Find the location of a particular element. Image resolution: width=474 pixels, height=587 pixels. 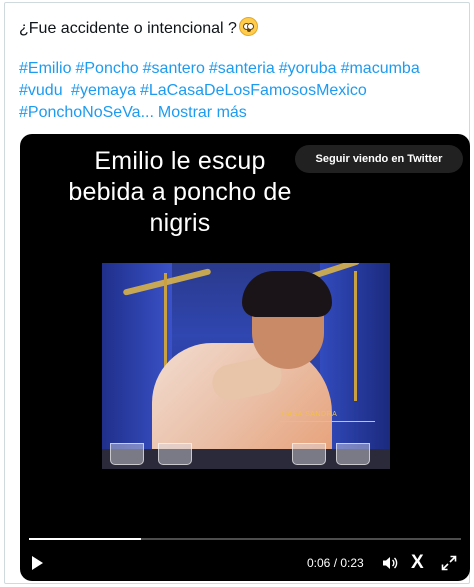

caption-line: bebida a poncho de is located at coordinates (180, 192).